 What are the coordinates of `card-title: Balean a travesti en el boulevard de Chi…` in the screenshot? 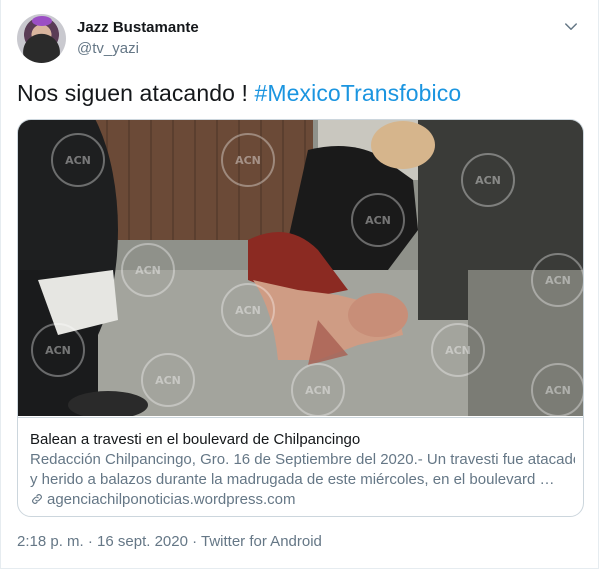 It's located at (306, 439).